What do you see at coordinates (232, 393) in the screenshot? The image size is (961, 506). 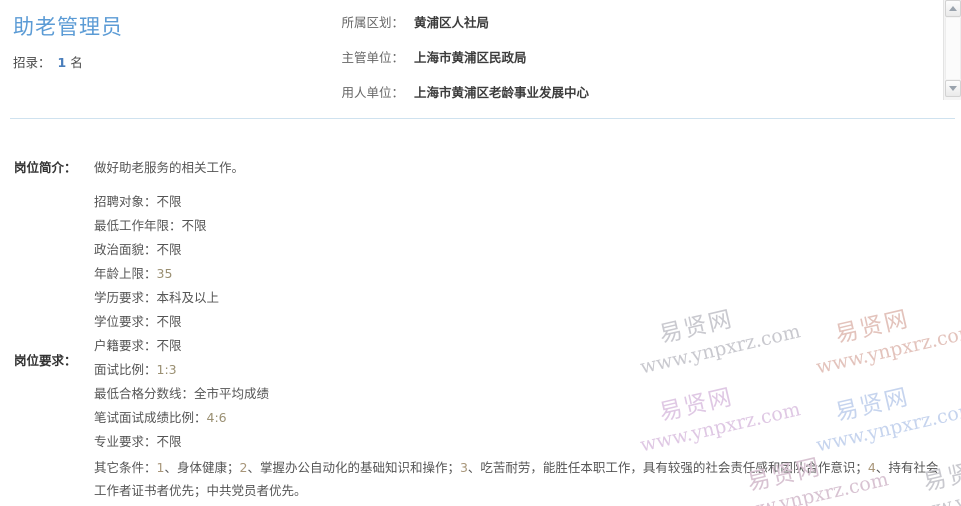 I see `detail-row-value: 全市平均成绩` at bounding box center [232, 393].